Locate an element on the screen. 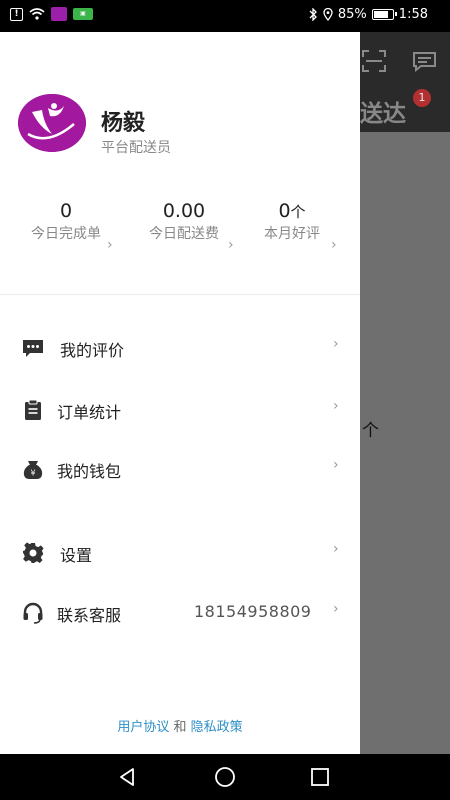 The width and height of the screenshot is (450, 800). headset-icon is located at coordinates (33, 613).